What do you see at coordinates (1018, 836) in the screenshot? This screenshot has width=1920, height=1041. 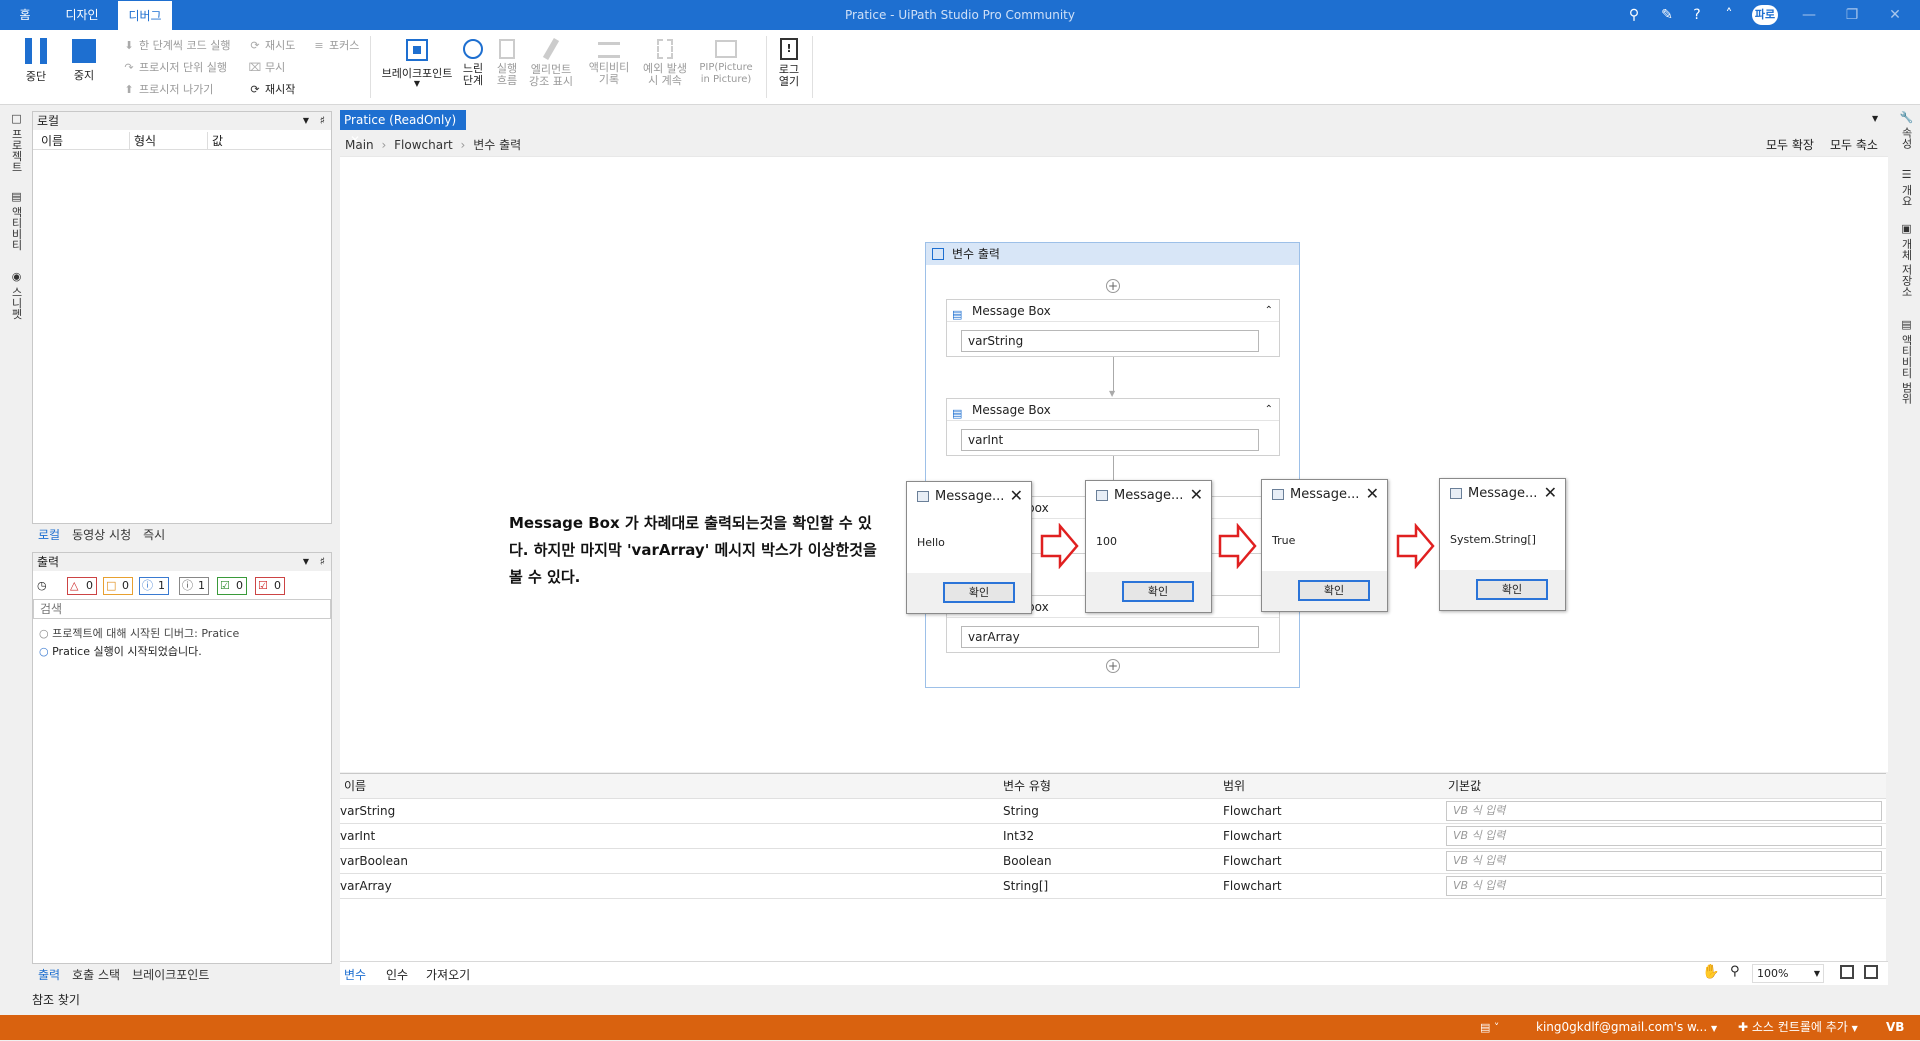 I see `var-type: Int32` at bounding box center [1018, 836].